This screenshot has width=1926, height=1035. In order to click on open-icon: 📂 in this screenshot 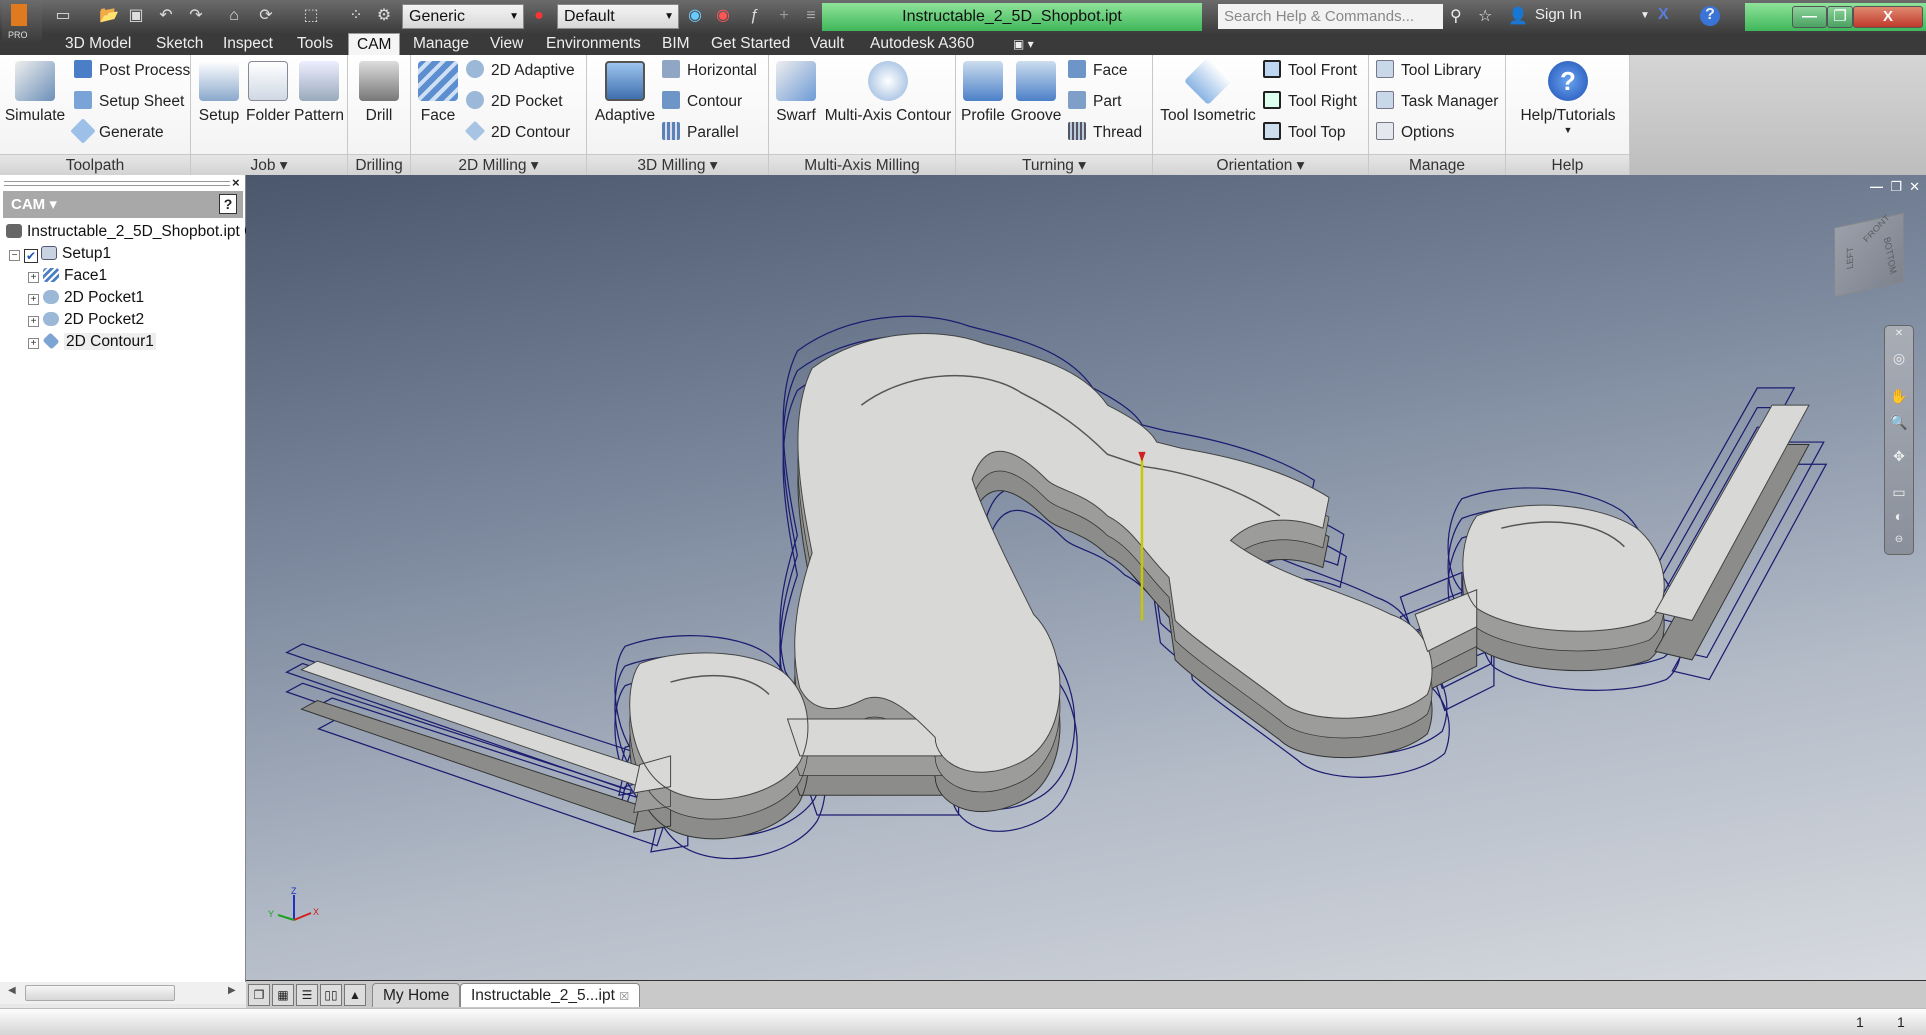, I will do `click(109, 16)`.